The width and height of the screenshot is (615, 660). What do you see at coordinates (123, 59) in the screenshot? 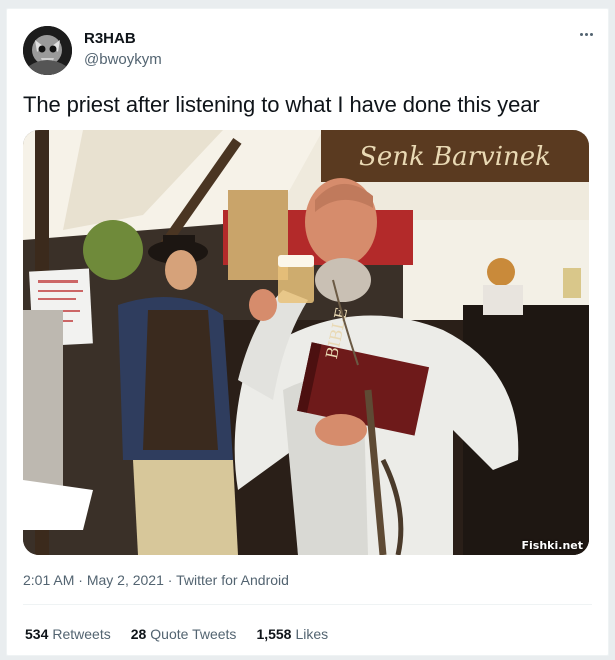
I see `author-handle: @bwoykym` at bounding box center [123, 59].